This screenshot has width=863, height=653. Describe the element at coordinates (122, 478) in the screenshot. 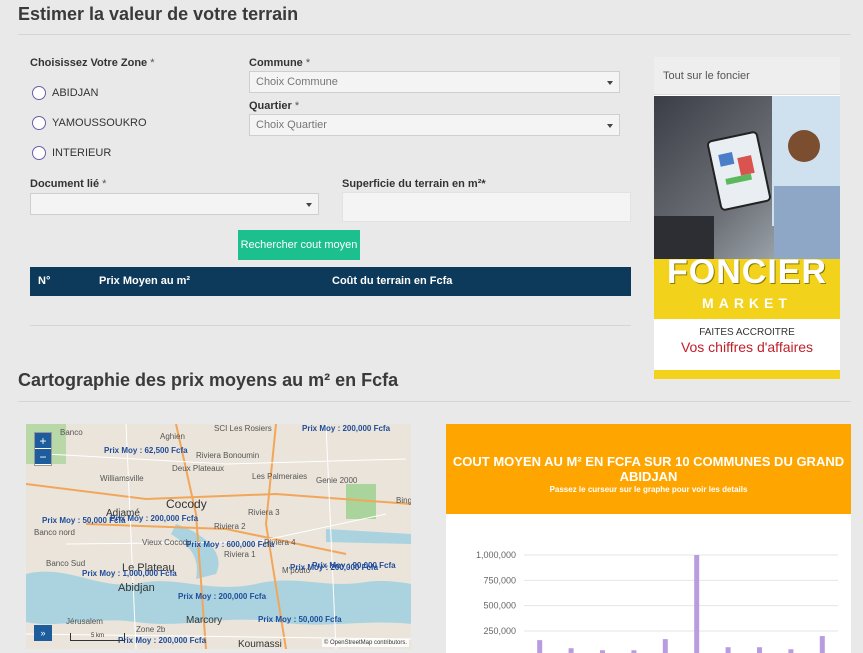

I see `map-place: Williamsville` at that location.